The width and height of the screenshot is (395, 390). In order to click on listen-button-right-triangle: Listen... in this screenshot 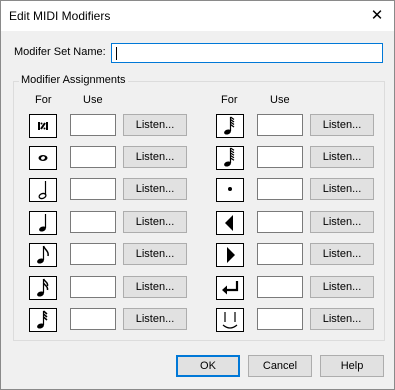, I will do `click(342, 254)`.